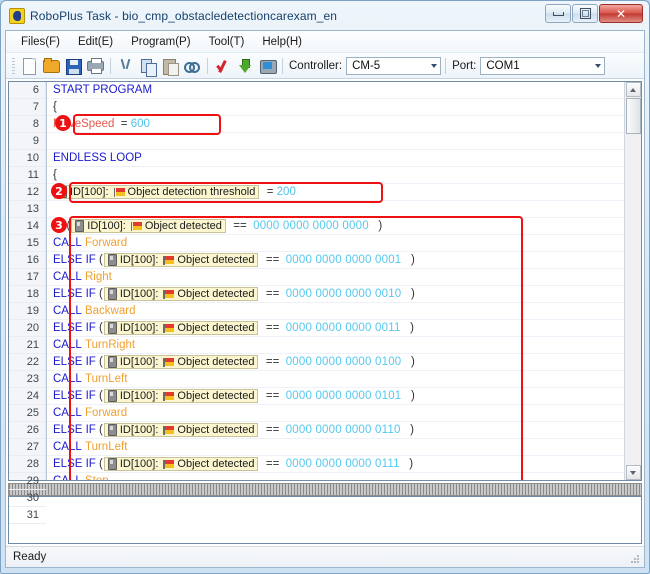  I want to click on code-line-keyword: ENDLESS LOOP, so click(335, 158).